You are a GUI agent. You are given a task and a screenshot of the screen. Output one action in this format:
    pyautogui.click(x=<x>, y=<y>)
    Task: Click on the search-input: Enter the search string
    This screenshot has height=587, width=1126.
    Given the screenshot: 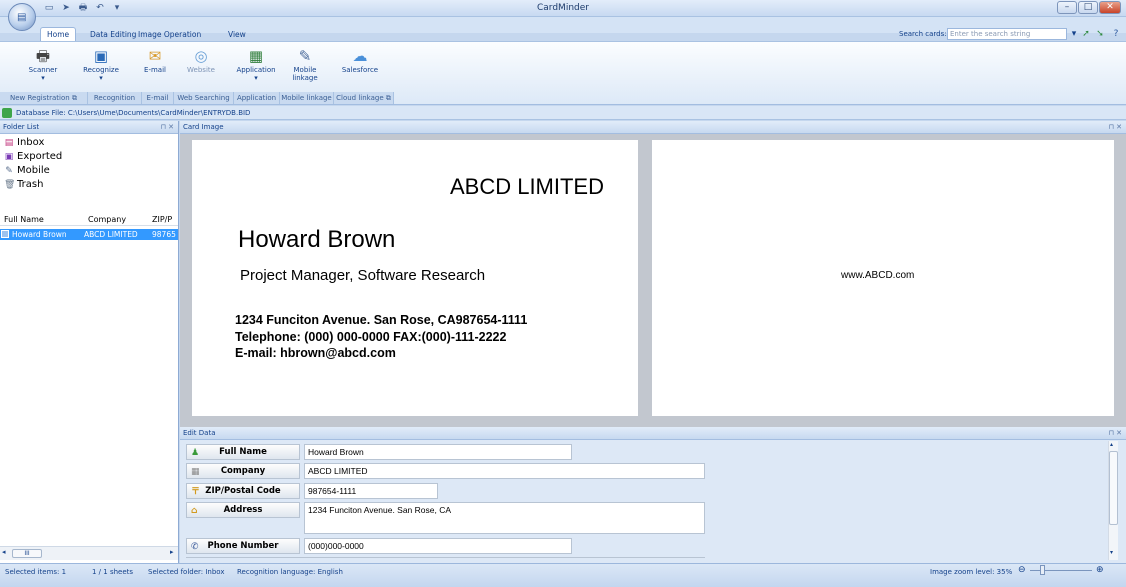 What is the action you would take?
    pyautogui.click(x=1007, y=34)
    